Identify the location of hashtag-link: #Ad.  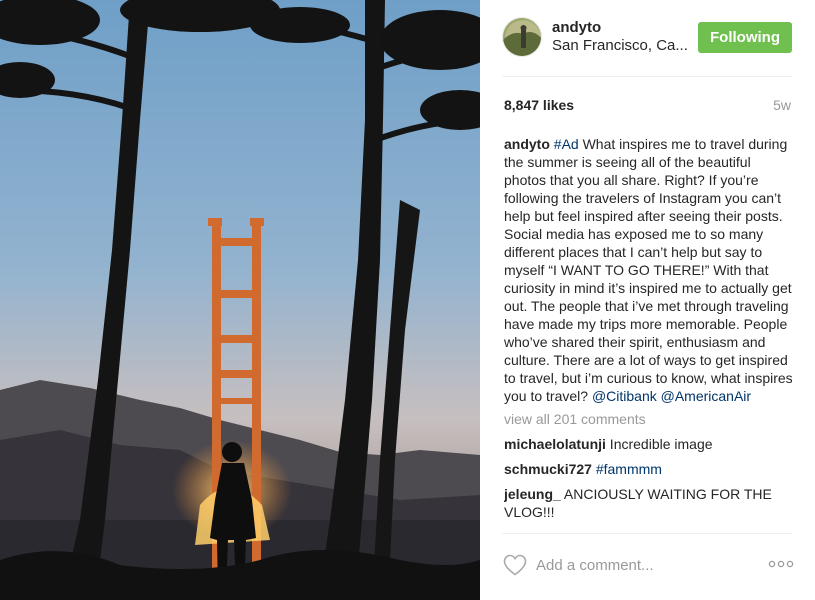
(566, 144).